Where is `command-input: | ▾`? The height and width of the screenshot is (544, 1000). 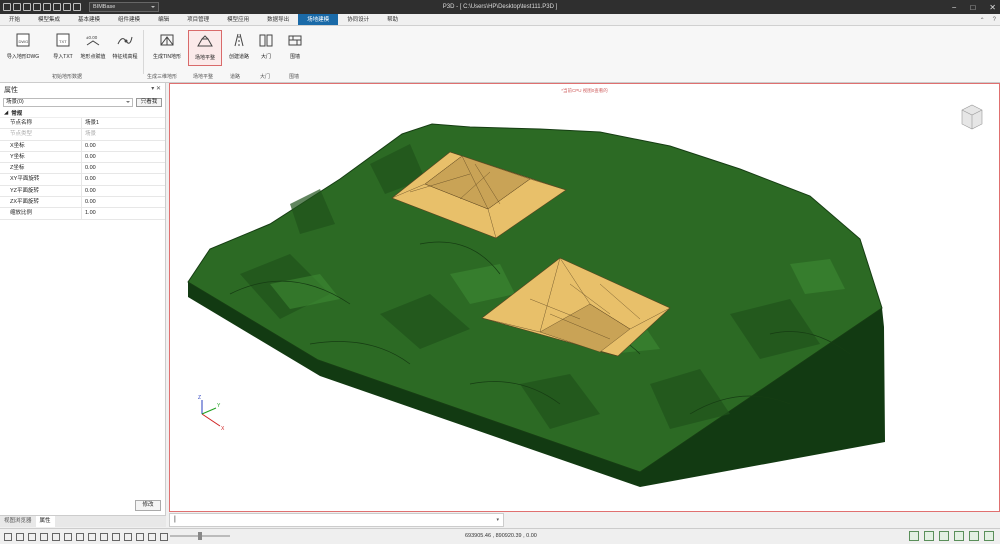
command-input: | ▾ is located at coordinates (336, 520).